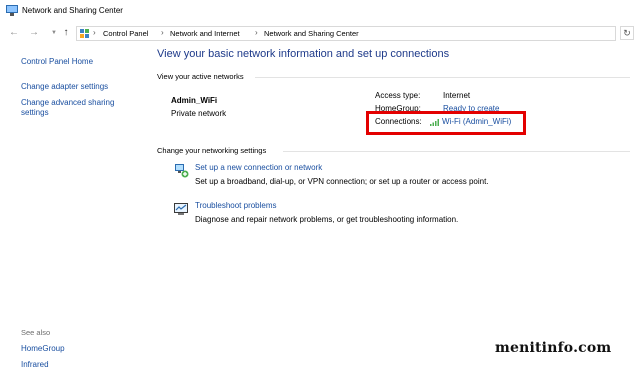  What do you see at coordinates (398, 95) in the screenshot?
I see `access-type-label: Access type:` at bounding box center [398, 95].